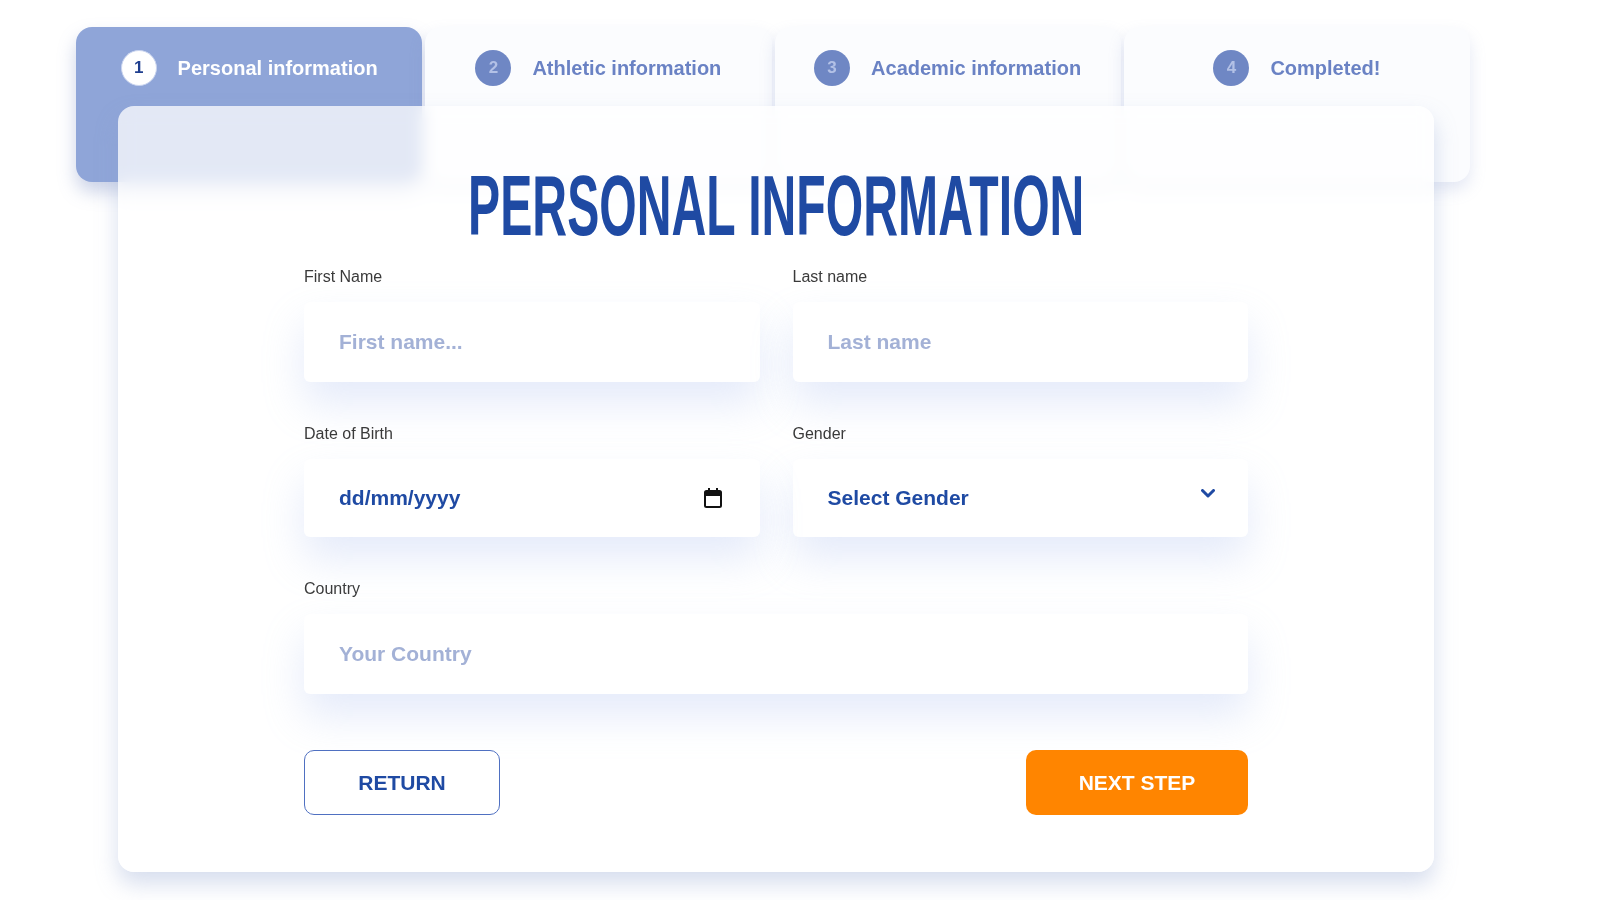 The height and width of the screenshot is (900, 1600). What do you see at coordinates (348, 434) in the screenshot?
I see `field-label: Date of Birth` at bounding box center [348, 434].